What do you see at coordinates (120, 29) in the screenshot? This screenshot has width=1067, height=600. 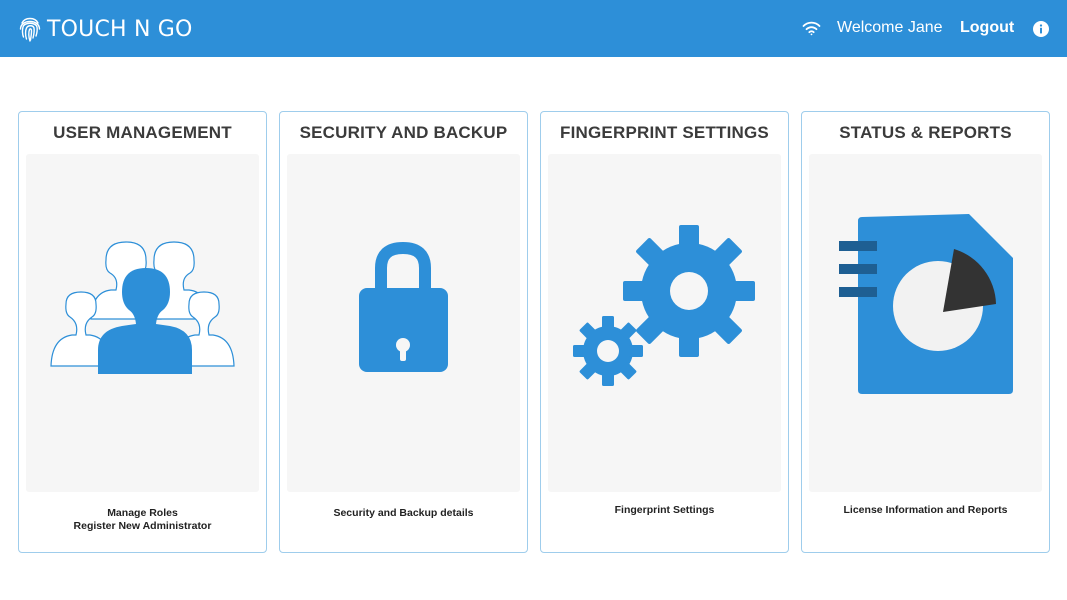 I see `brand-name: TOUCH N GO` at bounding box center [120, 29].